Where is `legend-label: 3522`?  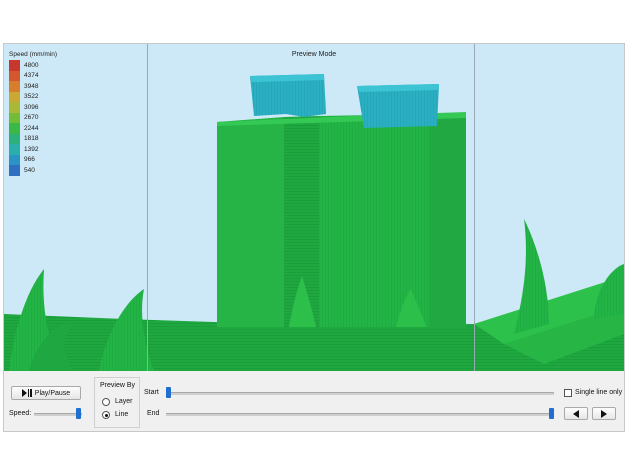 legend-label: 3522 is located at coordinates (31, 97).